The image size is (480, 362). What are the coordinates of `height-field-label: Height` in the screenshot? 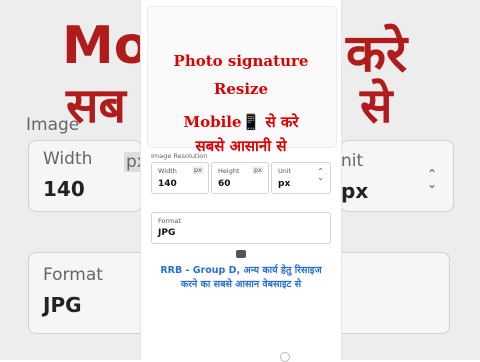 It's located at (229, 171).